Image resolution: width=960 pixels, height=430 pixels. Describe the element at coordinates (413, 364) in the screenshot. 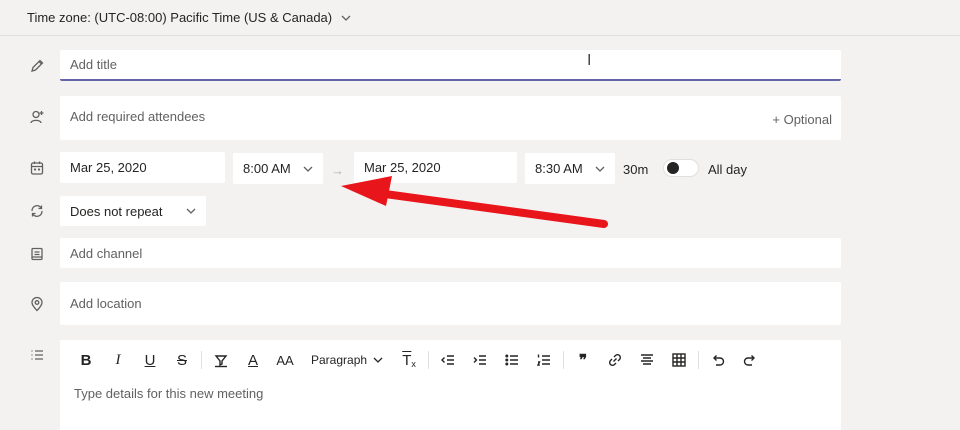

I see `clear-formatting-x-icon: x` at that location.